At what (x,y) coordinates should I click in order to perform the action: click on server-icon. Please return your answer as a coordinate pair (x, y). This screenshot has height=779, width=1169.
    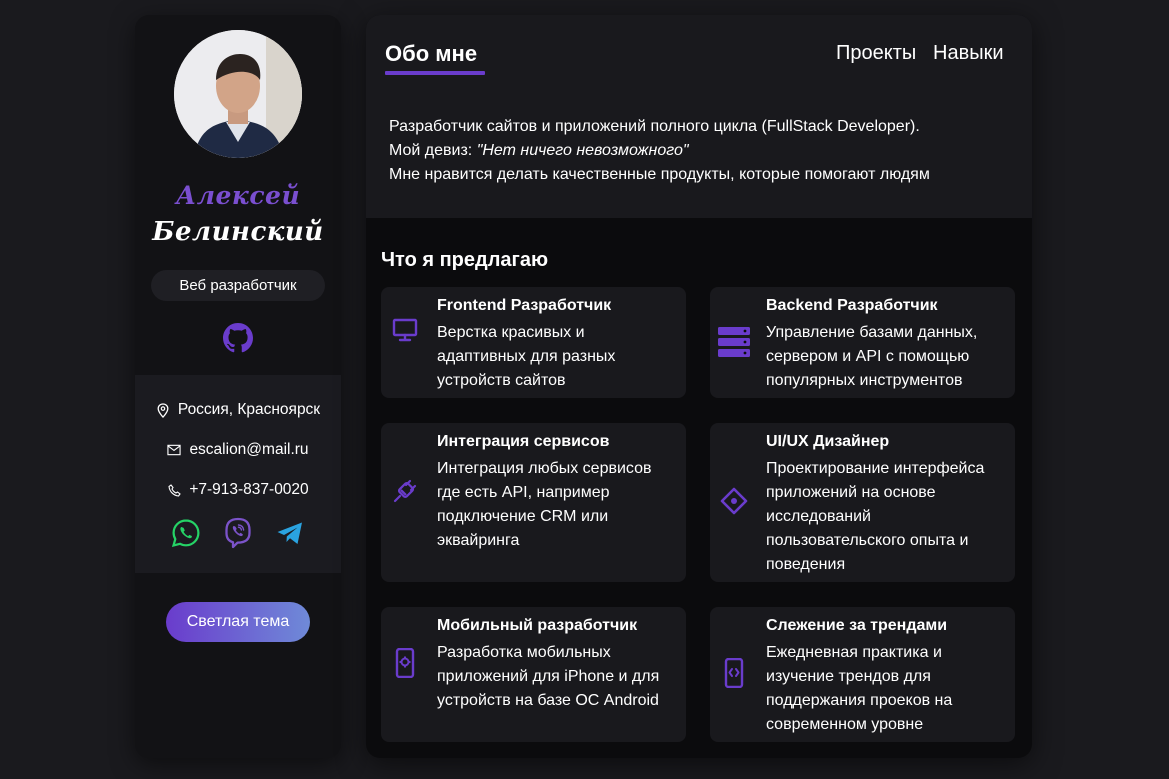
    Looking at the image, I should click on (734, 342).